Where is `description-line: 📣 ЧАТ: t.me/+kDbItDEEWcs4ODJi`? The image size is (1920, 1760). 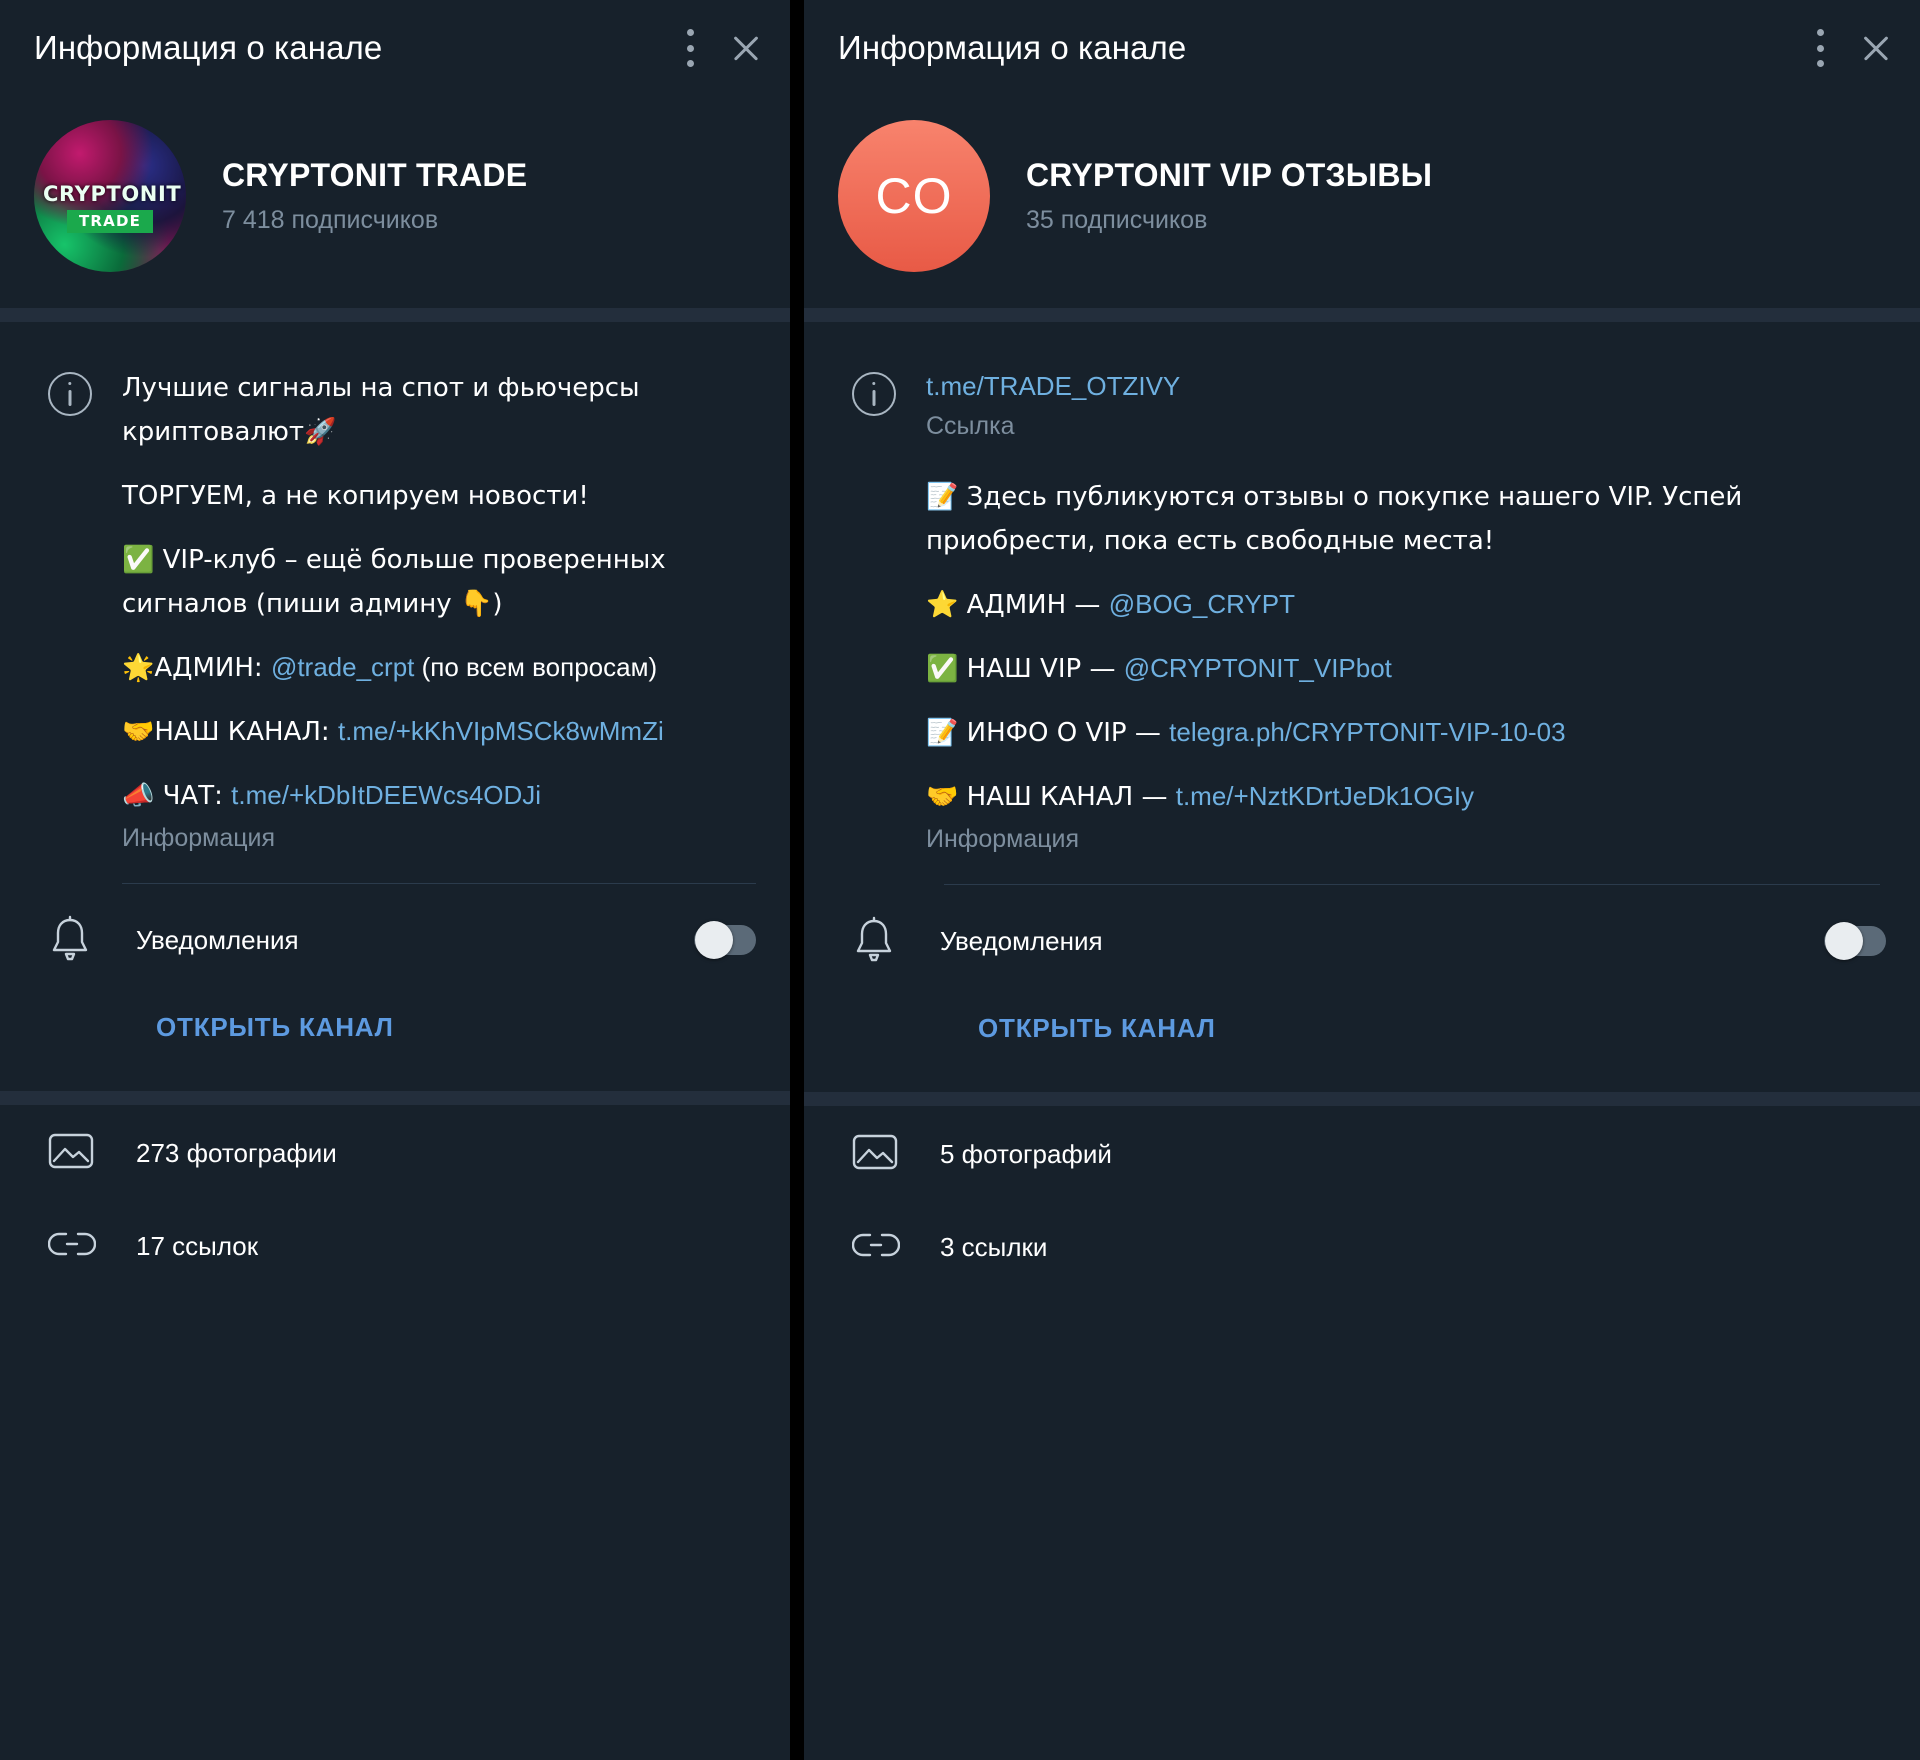
description-line: 📣 ЧАТ: t.me/+kDbItDEEWcs4ODJi is located at coordinates (436, 796).